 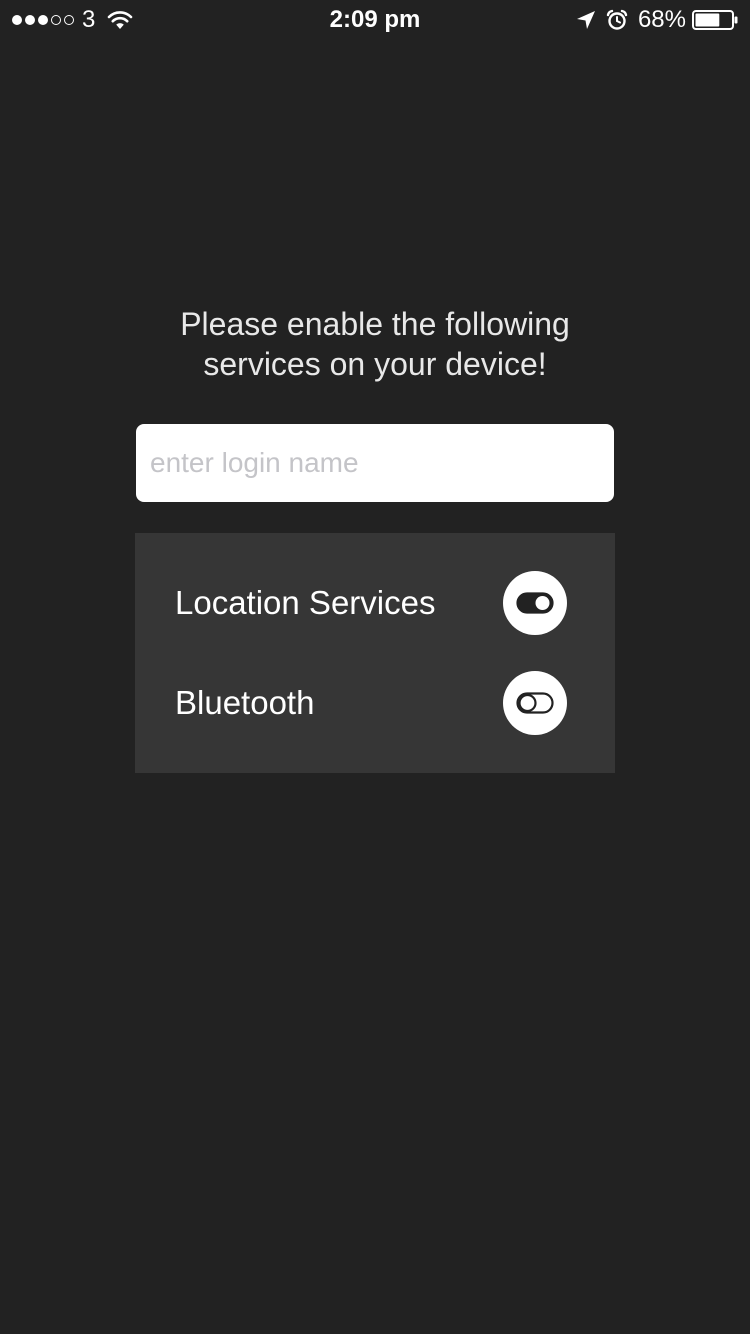 What do you see at coordinates (585, 20) in the screenshot?
I see `location-arrow-icon` at bounding box center [585, 20].